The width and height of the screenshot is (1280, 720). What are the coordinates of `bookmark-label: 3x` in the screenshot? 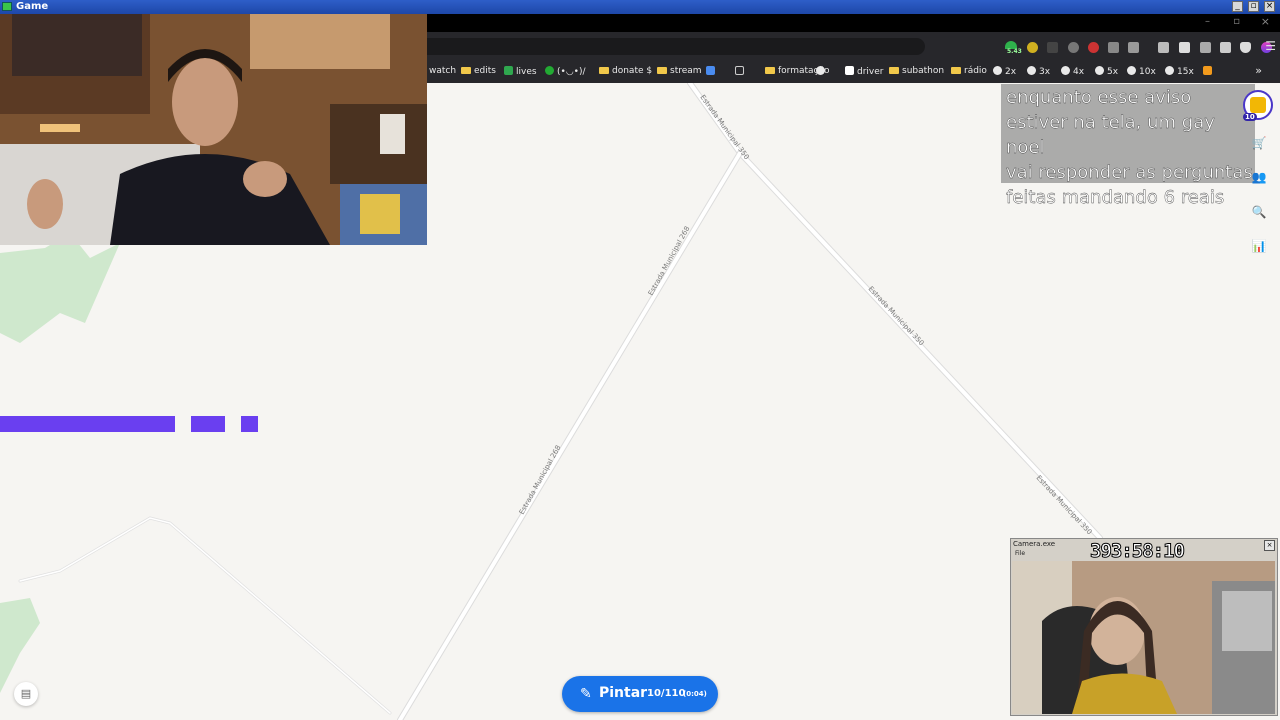 It's located at (1045, 72).